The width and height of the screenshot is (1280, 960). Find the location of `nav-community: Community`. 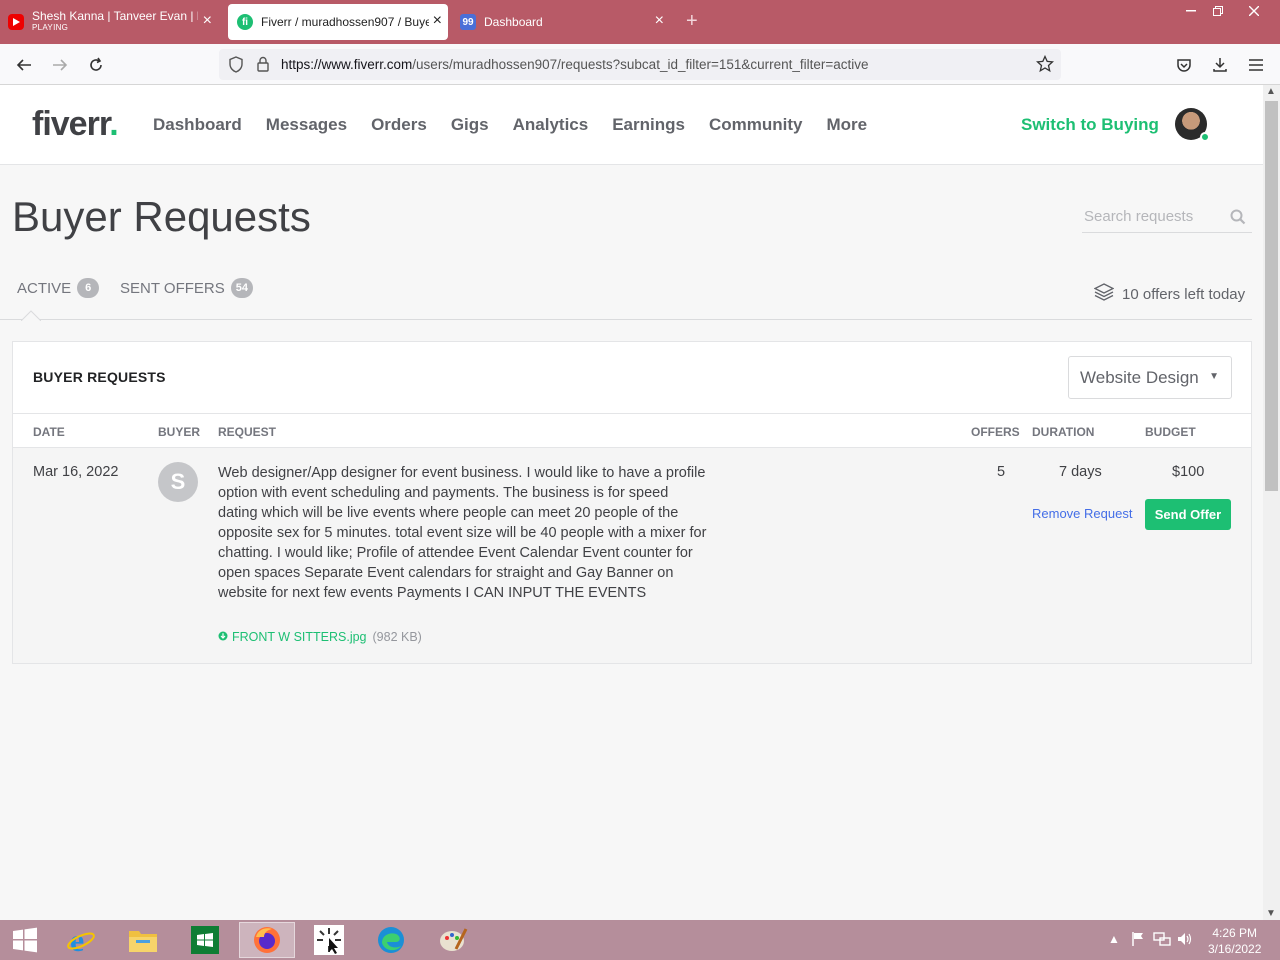

nav-community: Community is located at coordinates (756, 125).